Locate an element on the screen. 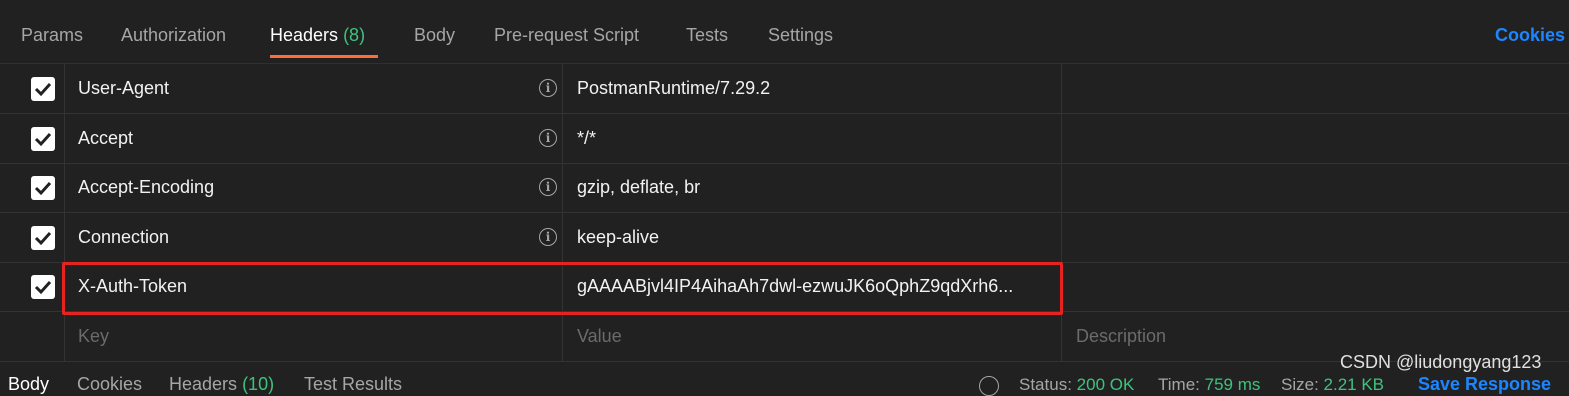  value-input-cell: Value is located at coordinates (812, 336).